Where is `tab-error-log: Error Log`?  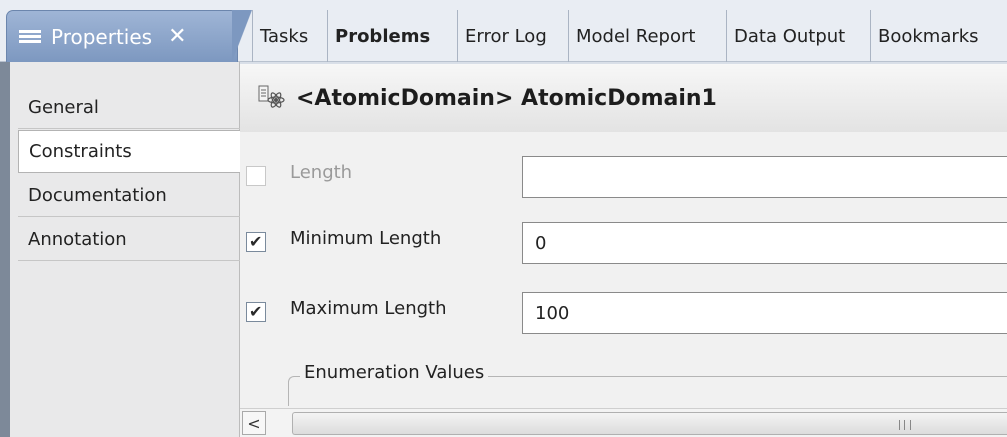 tab-error-log: Error Log is located at coordinates (505, 36).